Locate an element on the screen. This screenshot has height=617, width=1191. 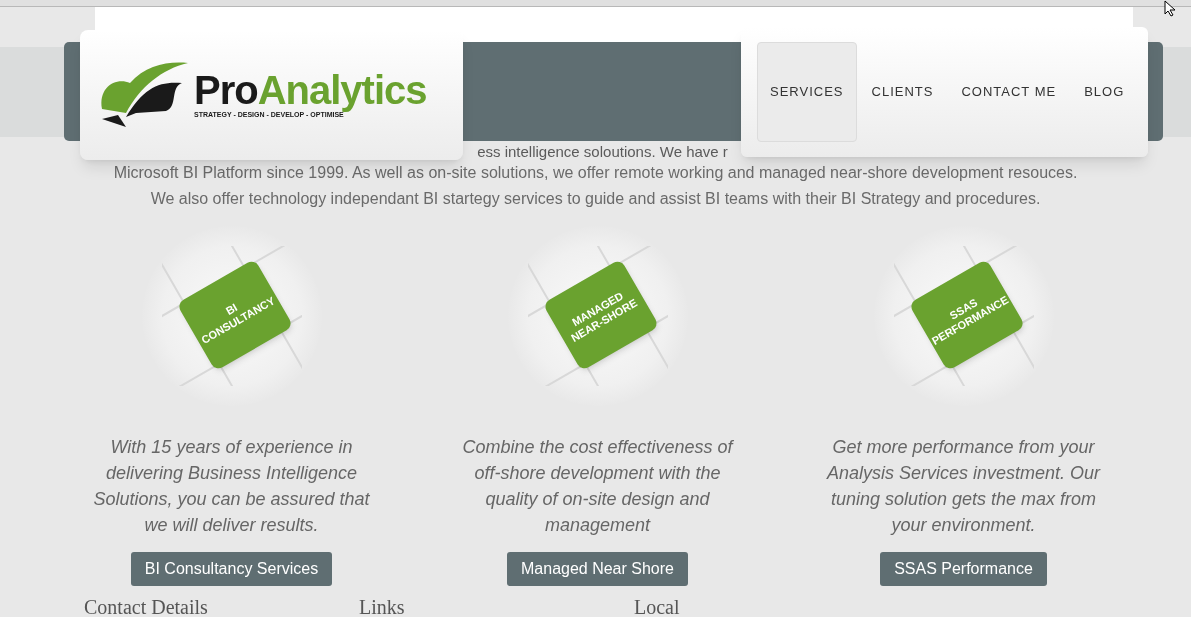
intro-text: Microsoft BI Platform since 1999. As well as on-site solutions, we offer remote working and managed near-shore development resouces. is located at coordinates (595, 173).